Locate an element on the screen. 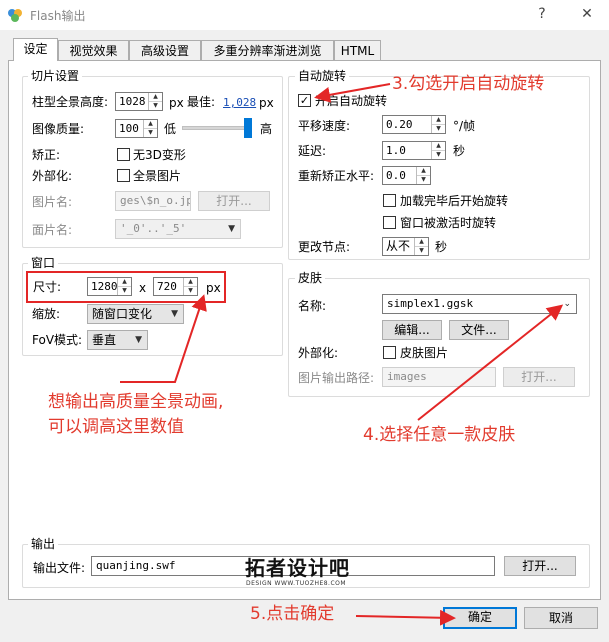  arrow-to-ok is located at coordinates (405, 617).